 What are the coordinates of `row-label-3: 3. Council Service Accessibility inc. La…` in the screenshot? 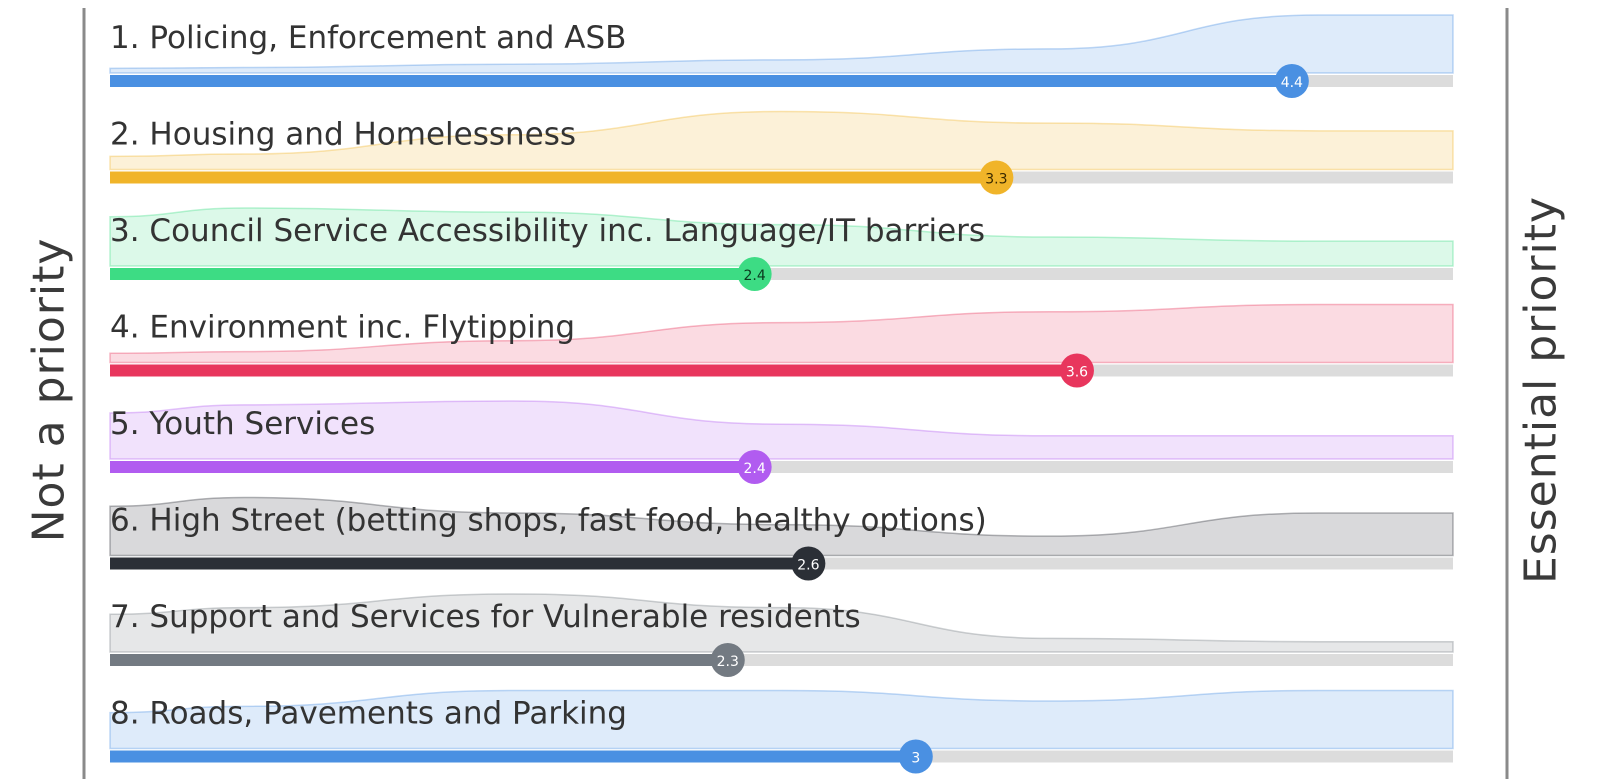 It's located at (547, 231).